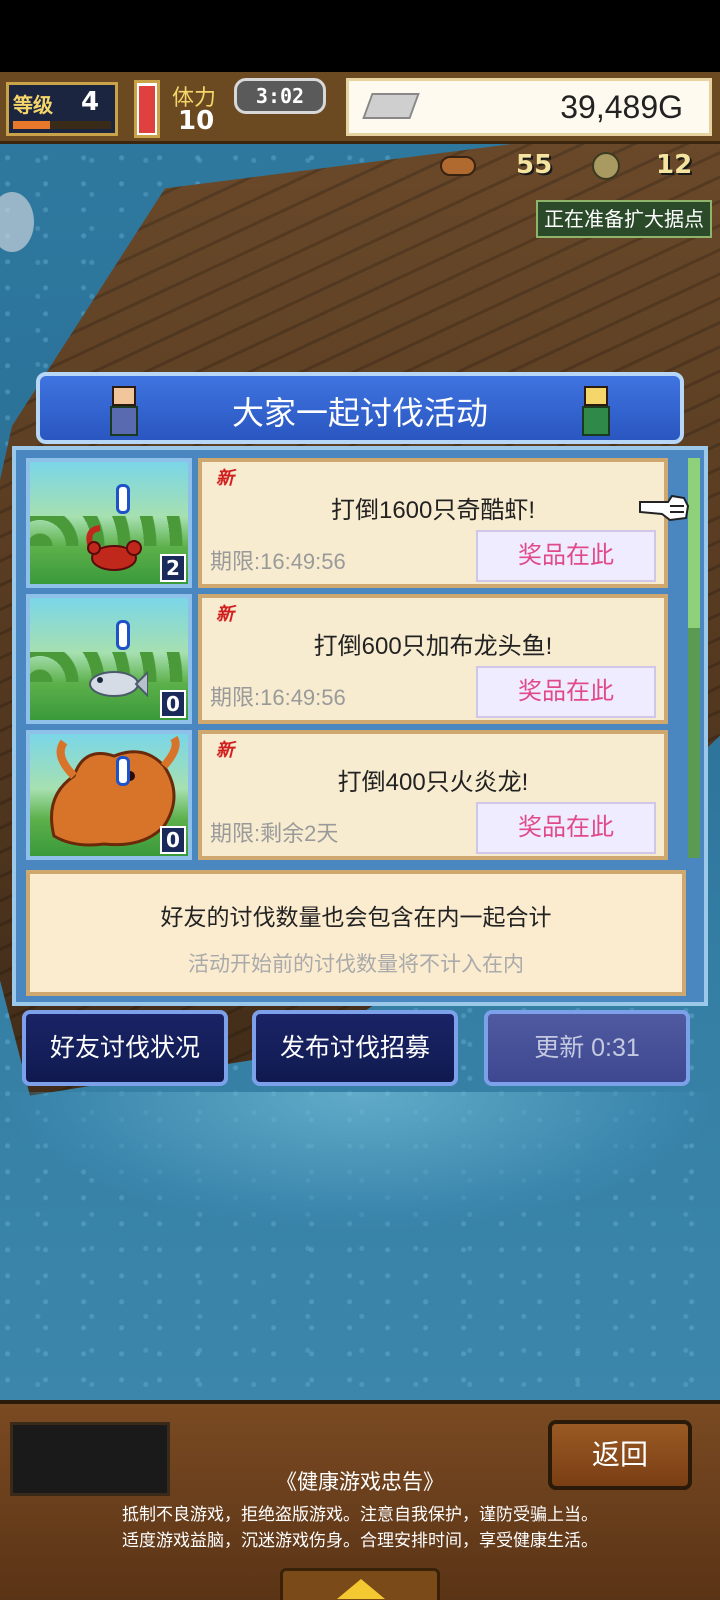 This screenshot has height=1600, width=720. What do you see at coordinates (694, 543) in the screenshot?
I see `scrollbar-thumb` at bounding box center [694, 543].